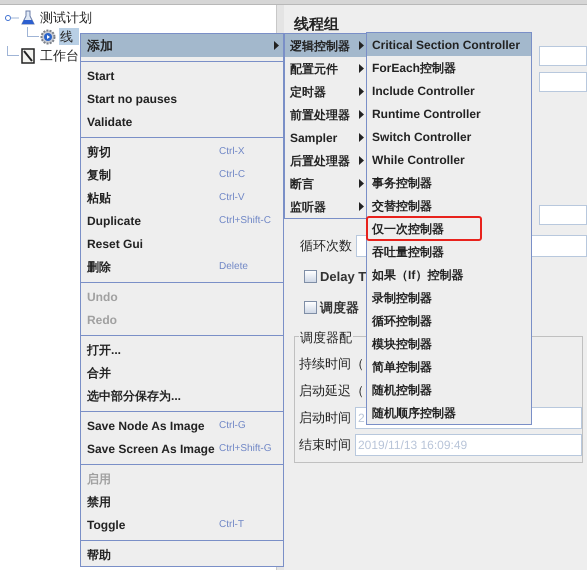 The height and width of the screenshot is (570, 587). Describe the element at coordinates (232, 426) in the screenshot. I see `shortcut-label: Ctrl-G` at that location.